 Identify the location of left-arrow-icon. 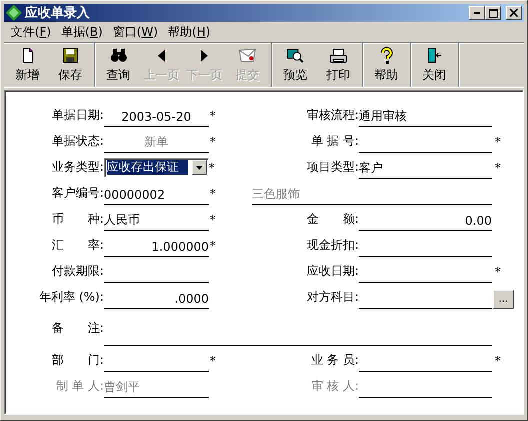
(161, 56).